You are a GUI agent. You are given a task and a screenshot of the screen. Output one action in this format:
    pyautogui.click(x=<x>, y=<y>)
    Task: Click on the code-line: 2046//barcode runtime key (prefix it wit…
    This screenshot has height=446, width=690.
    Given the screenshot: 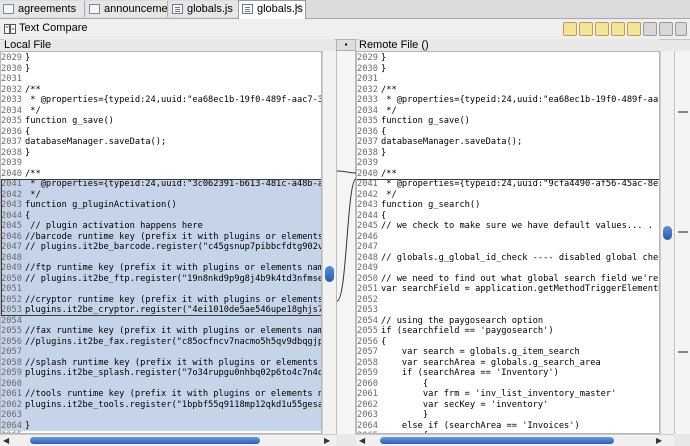 What is the action you would take?
    pyautogui.click(x=161, y=236)
    